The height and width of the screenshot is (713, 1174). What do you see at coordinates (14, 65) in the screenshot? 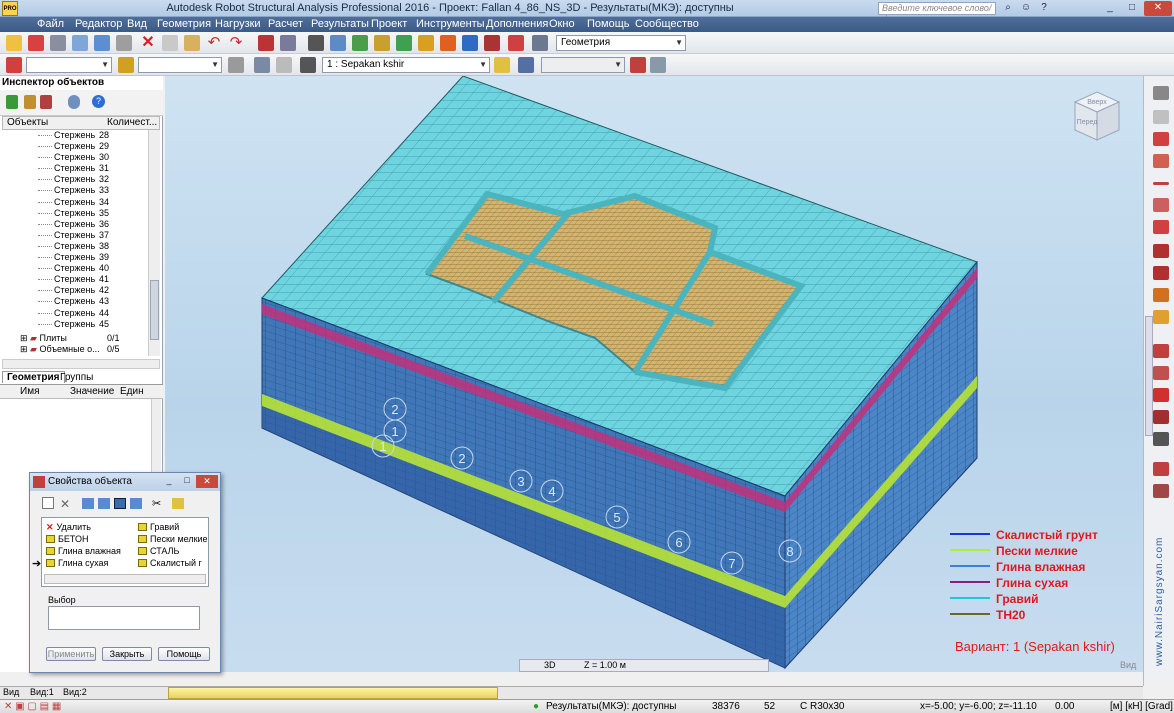
I see `node-select-icon` at bounding box center [14, 65].